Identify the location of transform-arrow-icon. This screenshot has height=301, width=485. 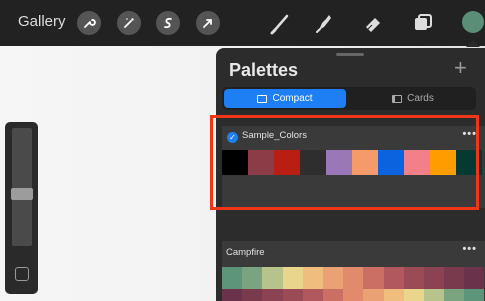
(208, 23).